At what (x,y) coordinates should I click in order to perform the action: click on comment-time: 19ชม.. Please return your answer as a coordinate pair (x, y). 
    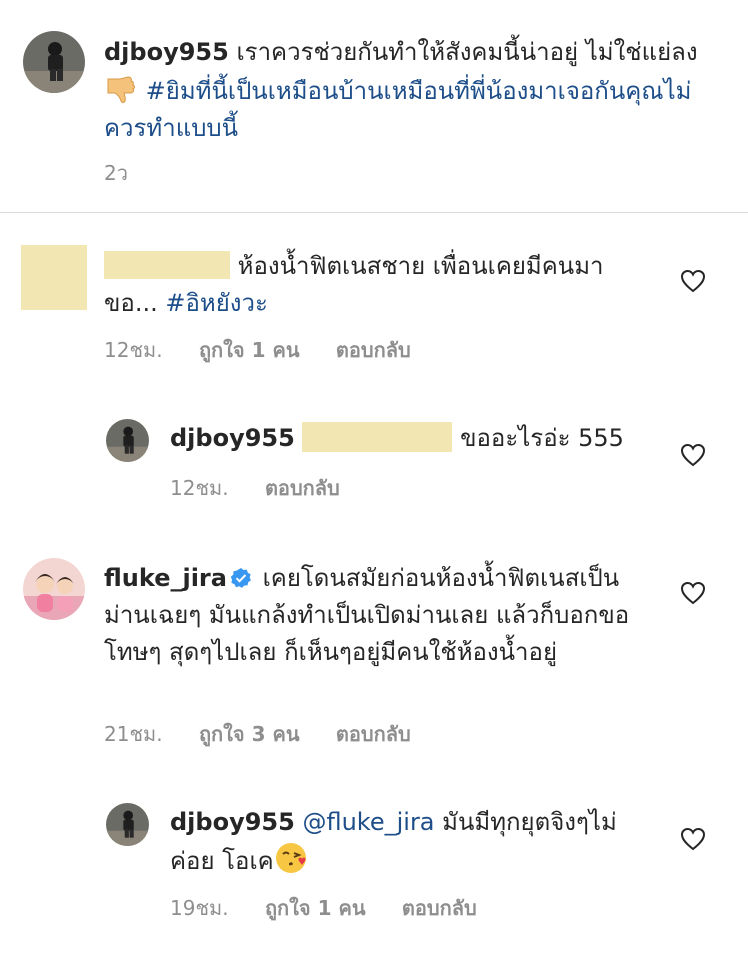
    Looking at the image, I should click on (199, 908).